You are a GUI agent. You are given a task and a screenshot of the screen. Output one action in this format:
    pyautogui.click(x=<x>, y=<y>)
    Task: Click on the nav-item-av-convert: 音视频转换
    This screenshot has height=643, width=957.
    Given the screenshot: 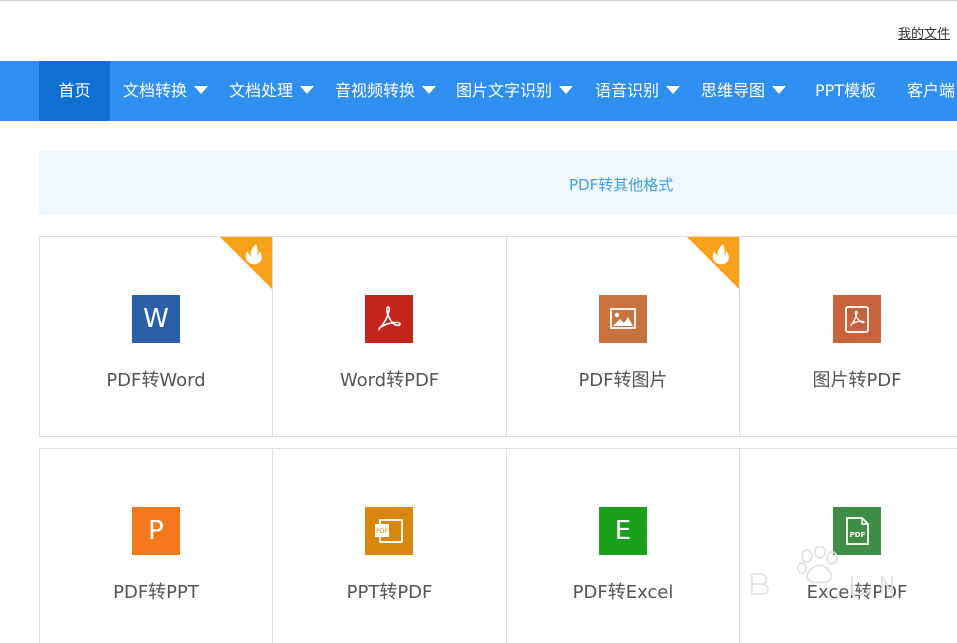 What is the action you would take?
    pyautogui.click(x=386, y=91)
    